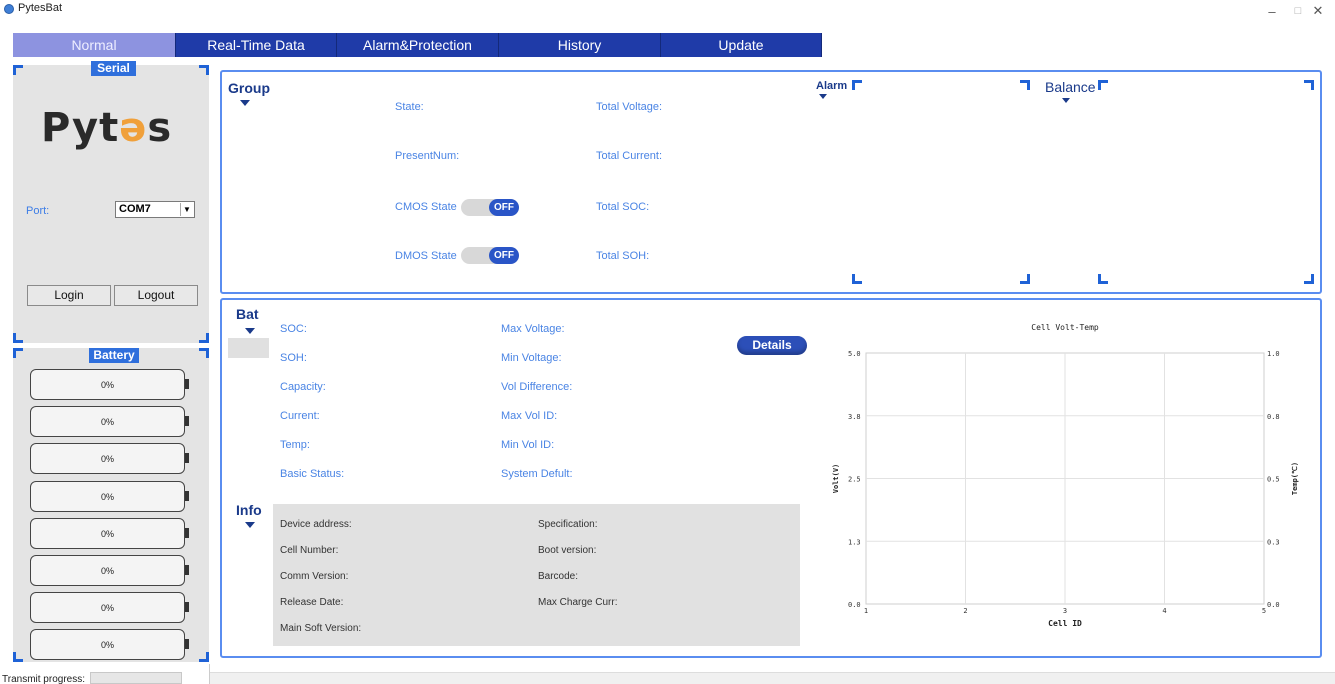 This screenshot has height=684, width=1335. Describe the element at coordinates (629, 107) in the screenshot. I see `total-voltage-label: Total Voltage:` at that location.